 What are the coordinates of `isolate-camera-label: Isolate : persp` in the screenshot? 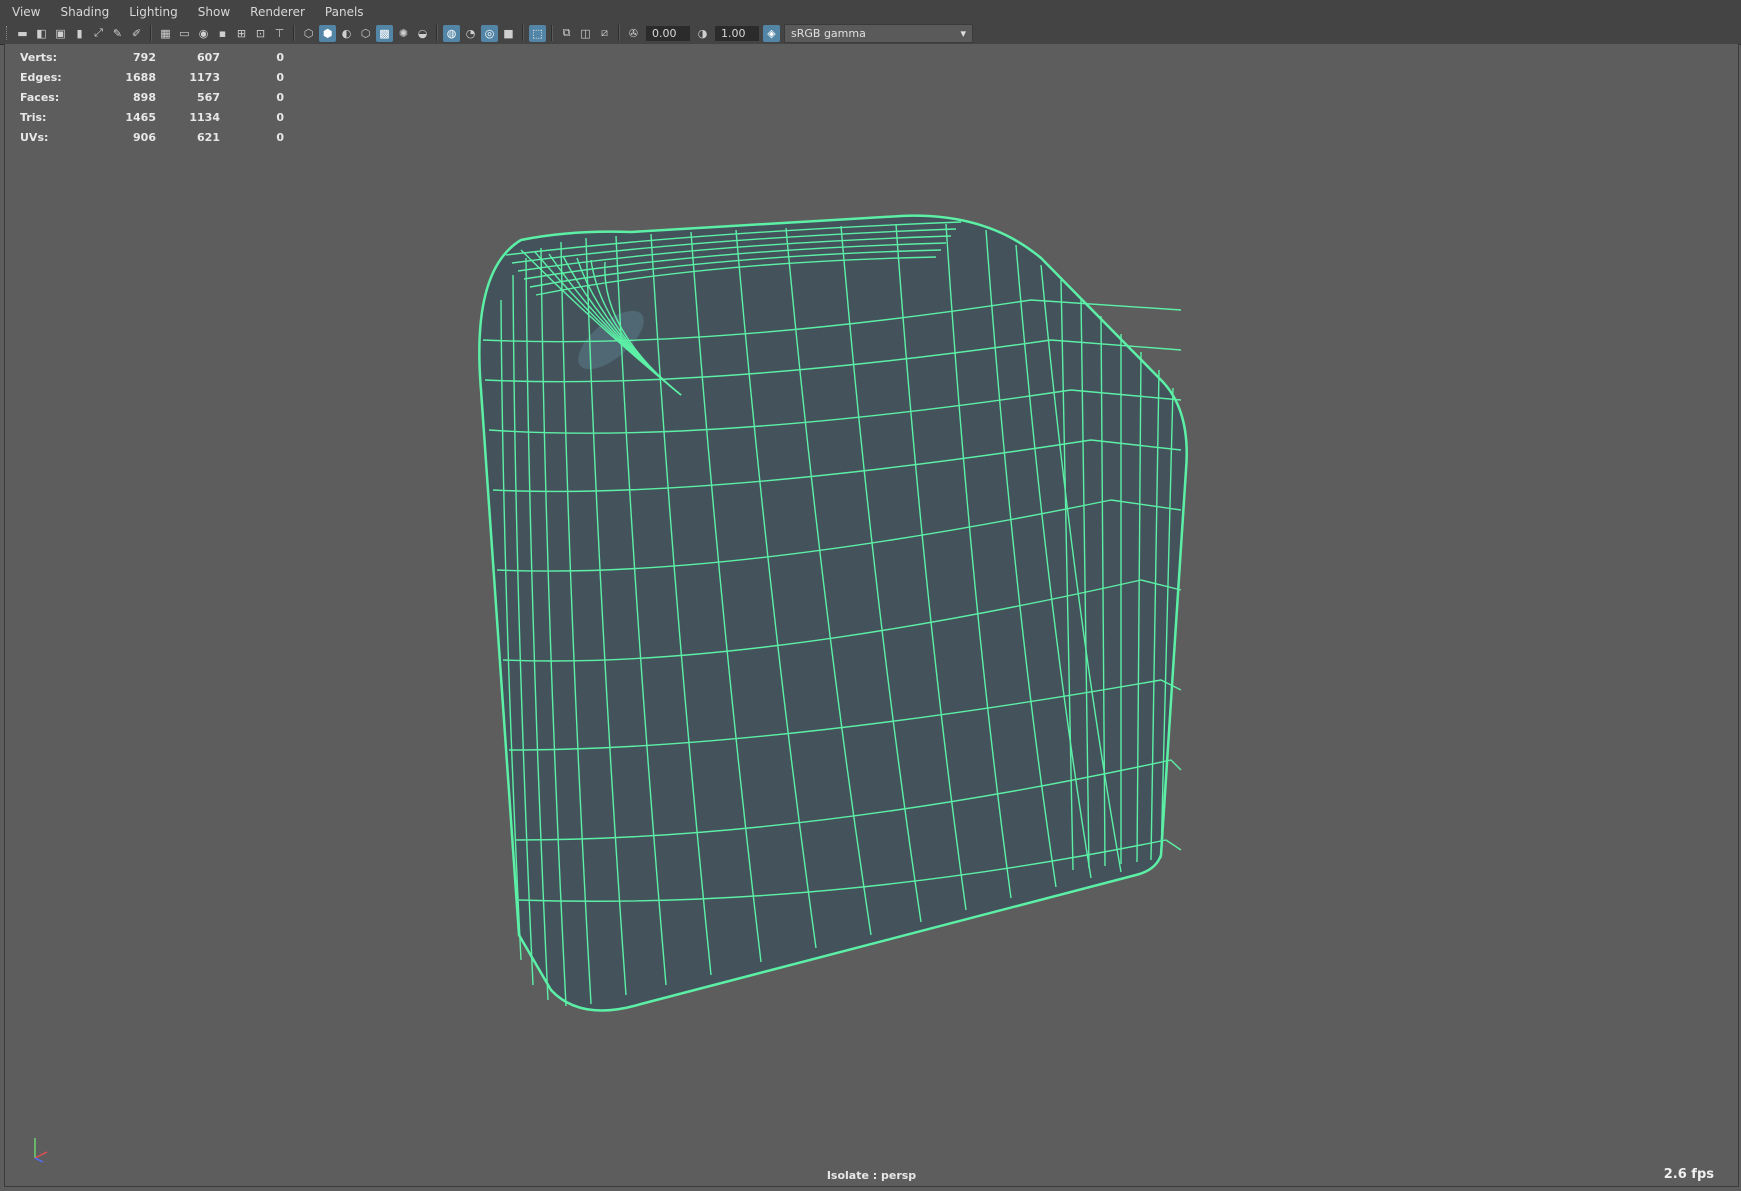 It's located at (871, 1175).